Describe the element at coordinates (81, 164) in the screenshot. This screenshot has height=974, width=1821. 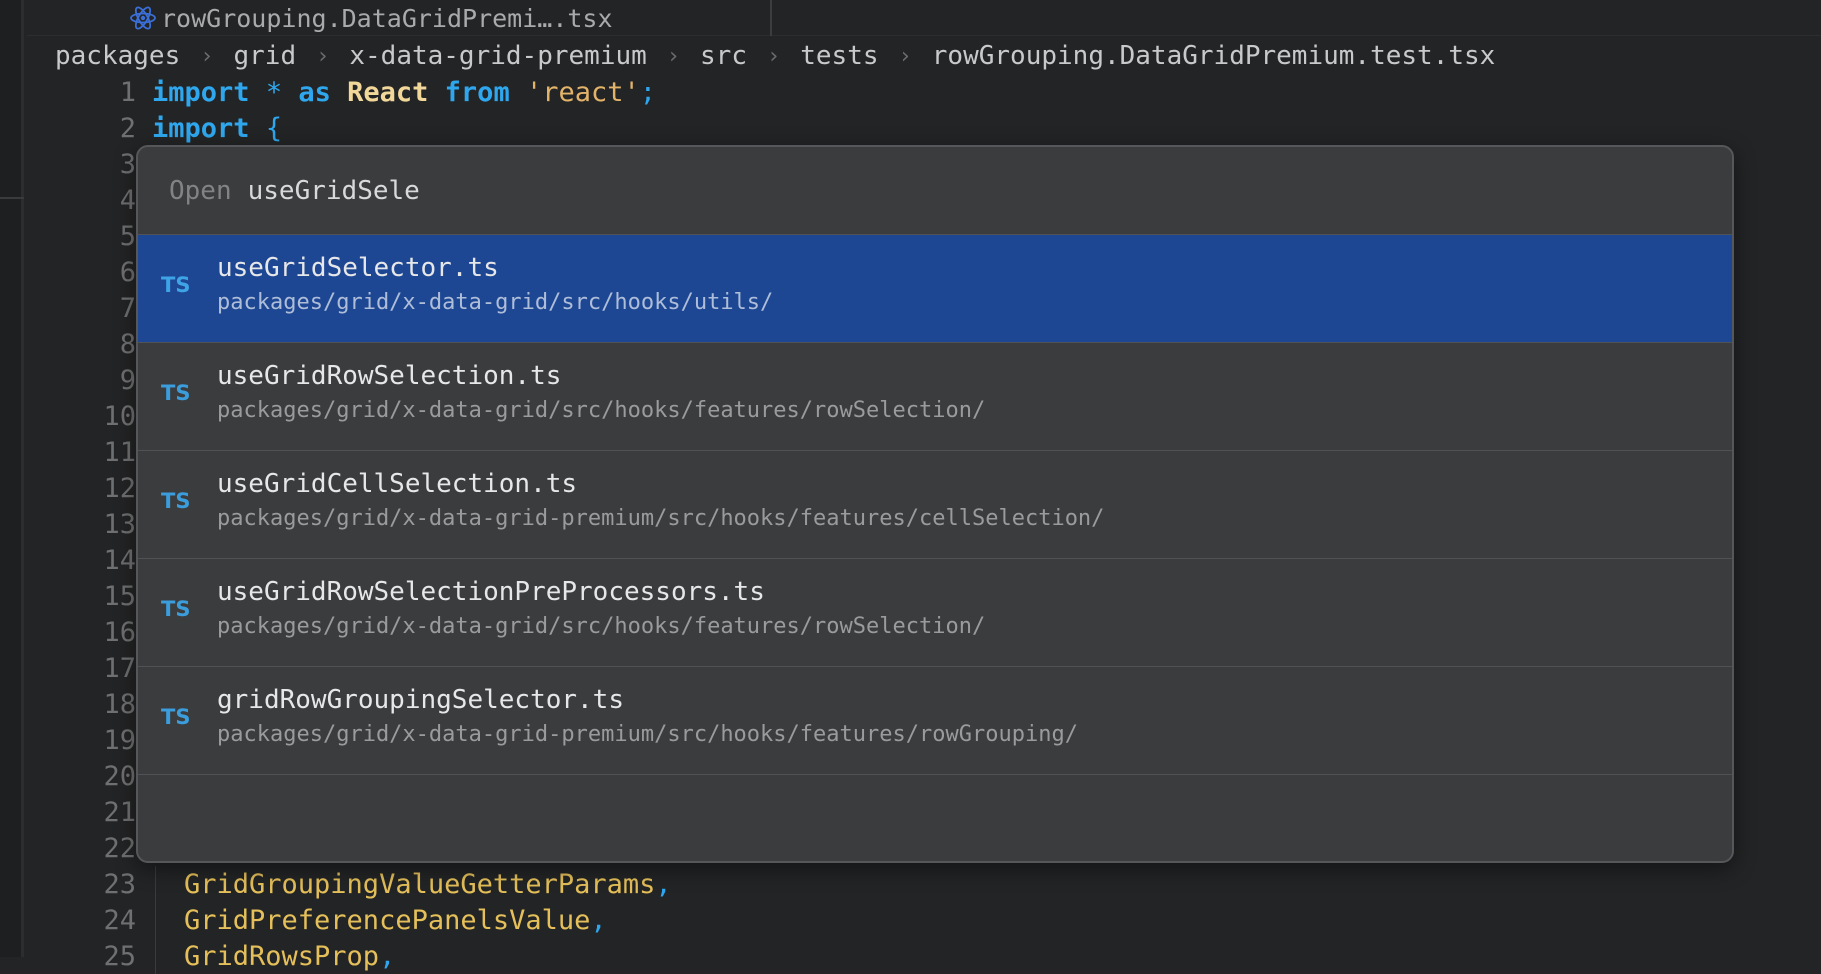
I see `line-number: 3` at that location.